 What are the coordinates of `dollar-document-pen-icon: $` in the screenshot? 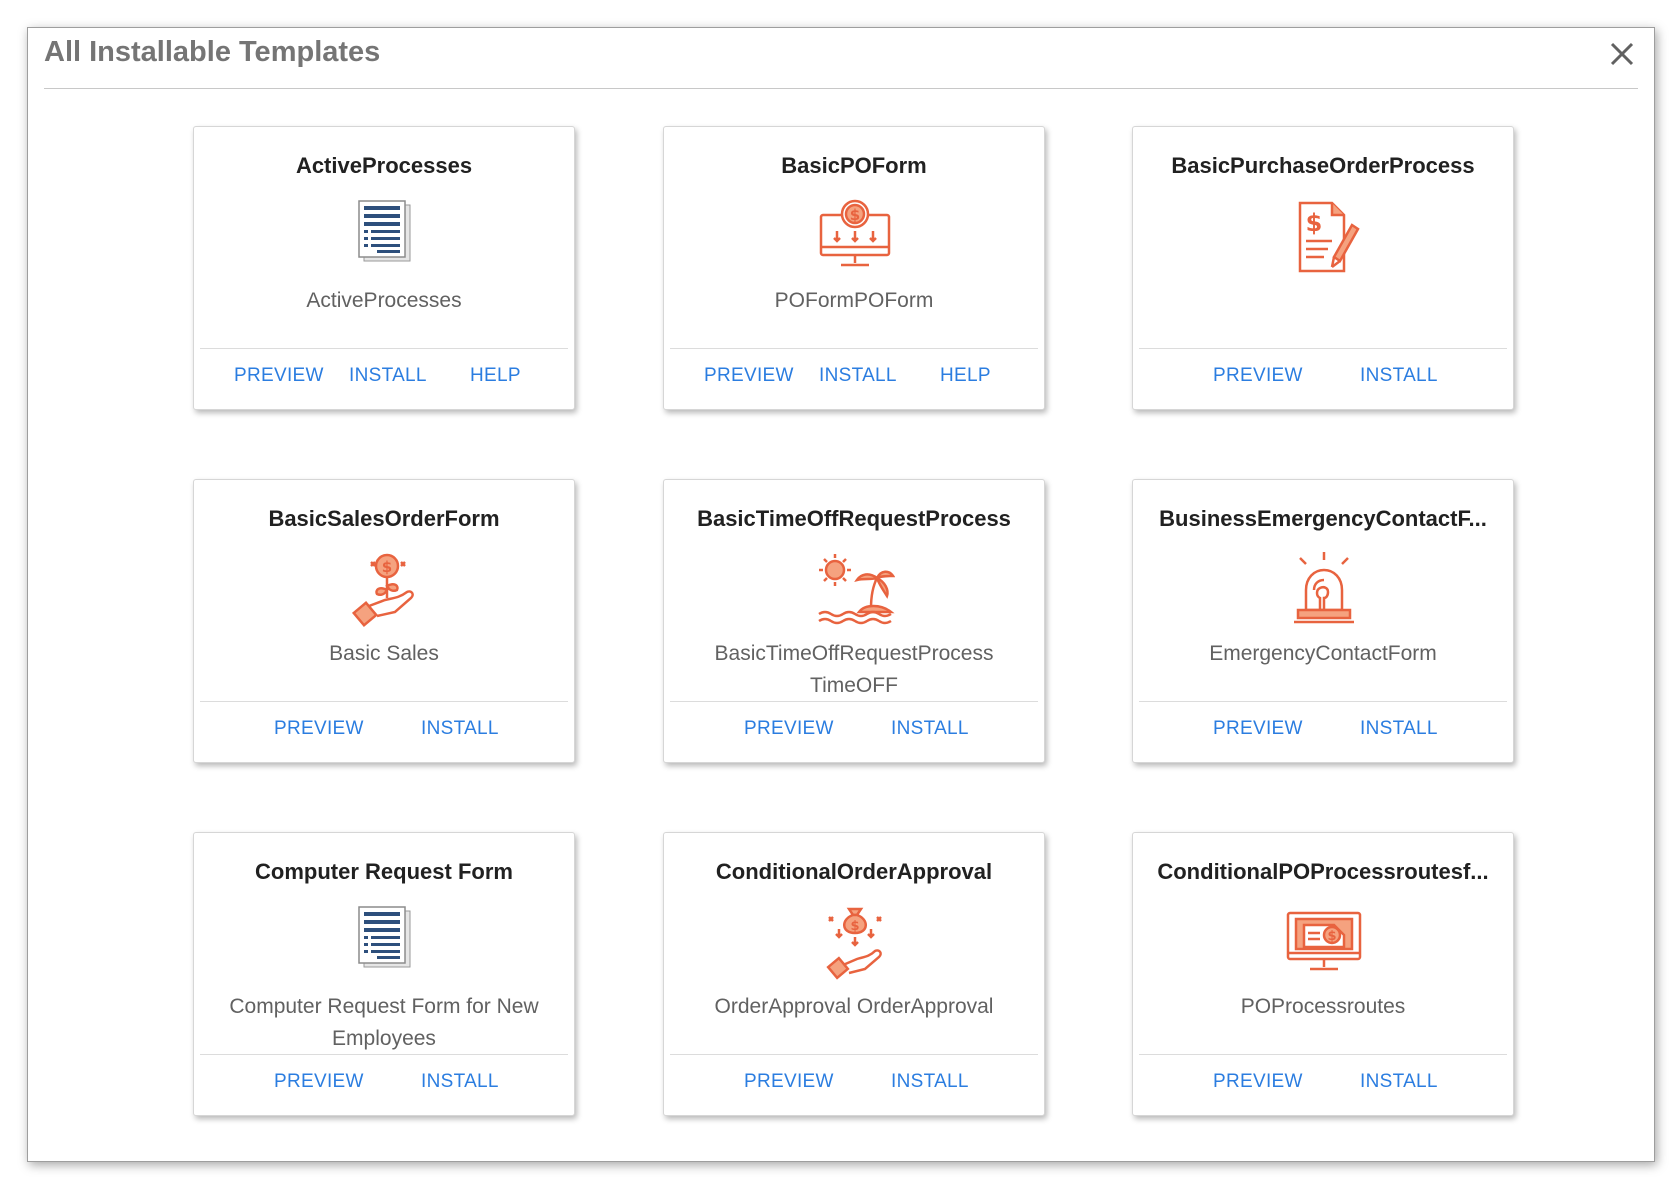 It's located at (1324, 237).